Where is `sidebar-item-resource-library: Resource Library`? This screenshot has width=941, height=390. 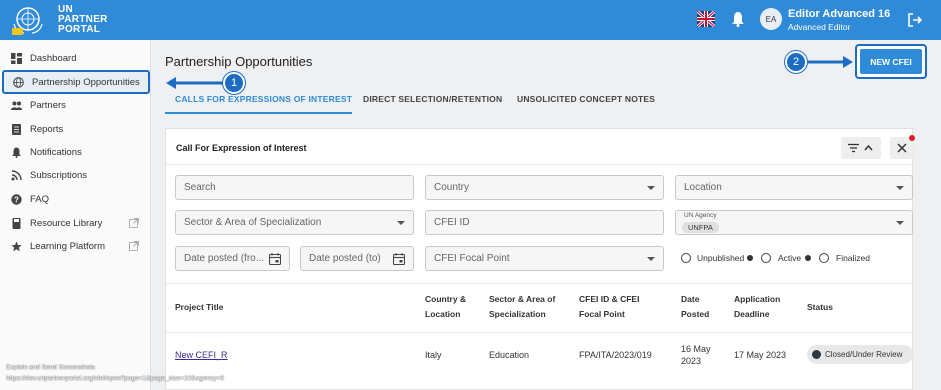
sidebar-item-resource-library: Resource Library is located at coordinates (75, 223).